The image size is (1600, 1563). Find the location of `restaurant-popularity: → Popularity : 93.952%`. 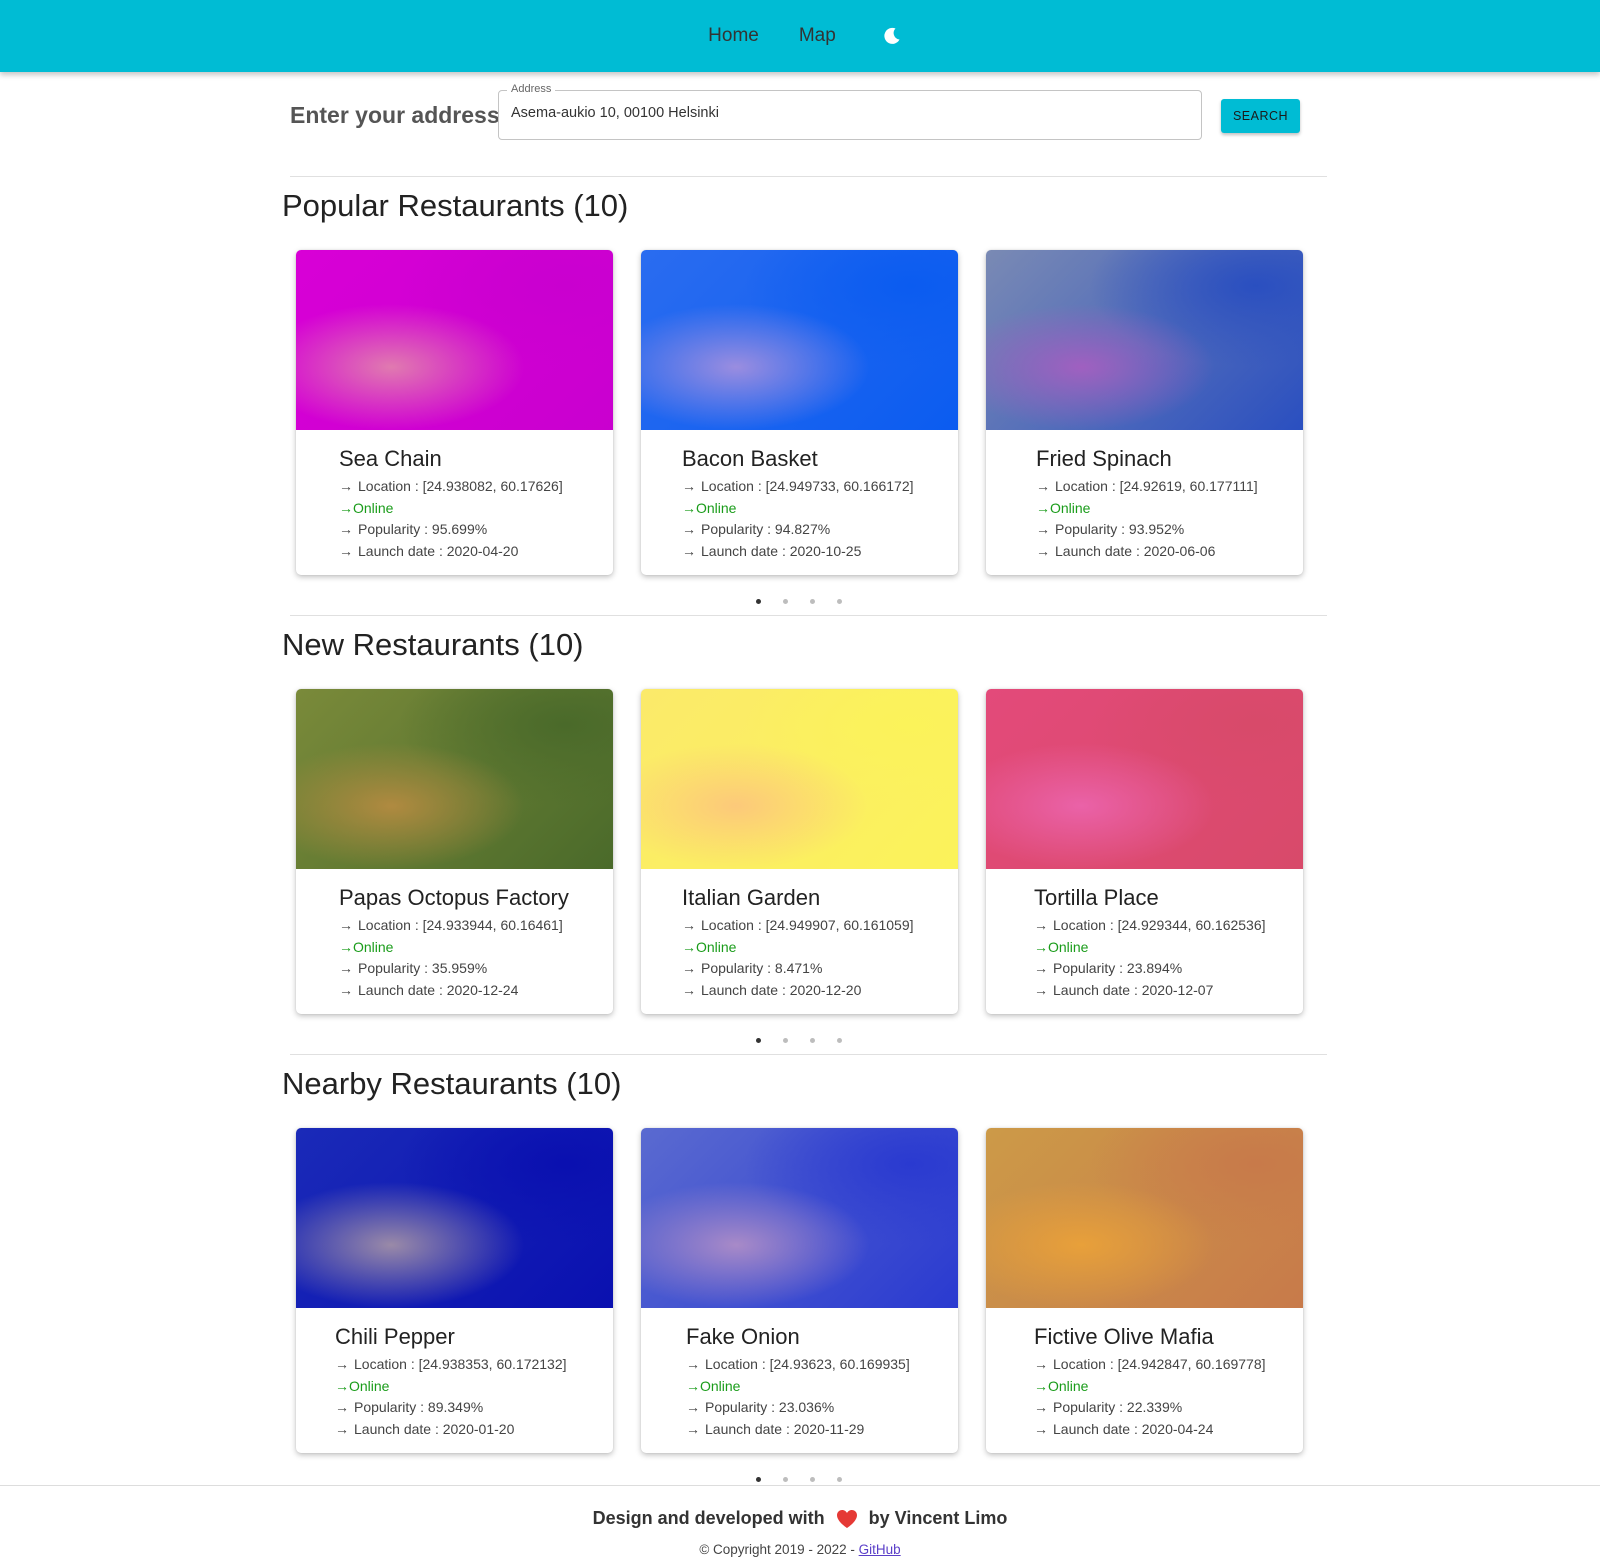

restaurant-popularity: → Popularity : 93.952% is located at coordinates (1166, 530).